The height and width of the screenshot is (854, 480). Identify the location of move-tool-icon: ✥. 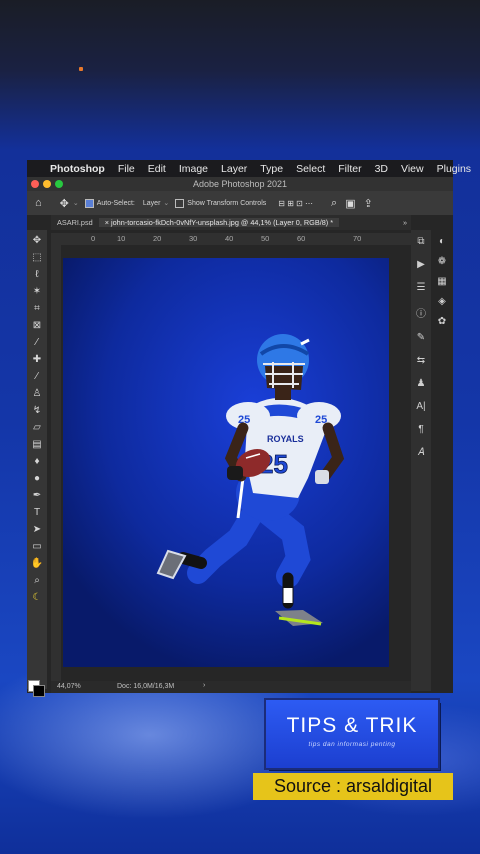
(64, 203).